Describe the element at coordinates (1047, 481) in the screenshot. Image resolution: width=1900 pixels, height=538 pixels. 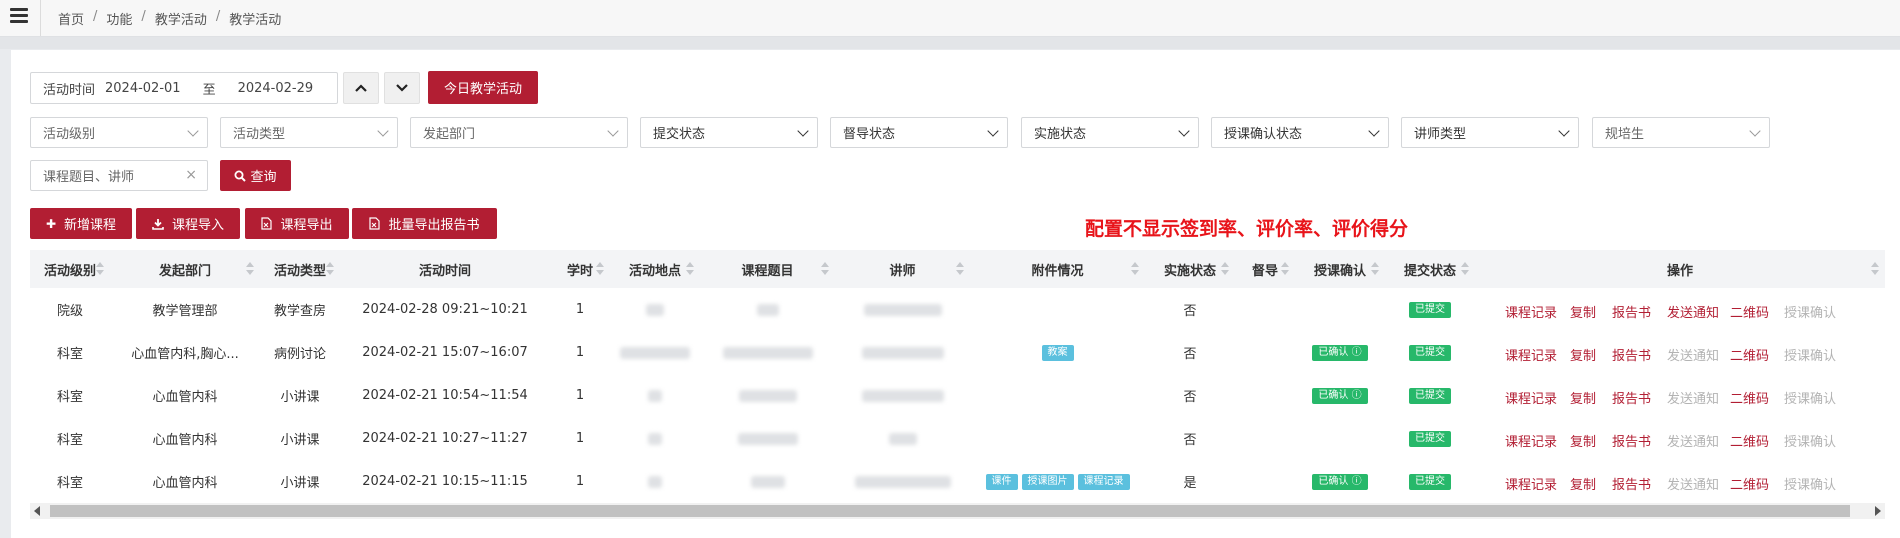
I see `attachment-tag: 授课图片` at that location.